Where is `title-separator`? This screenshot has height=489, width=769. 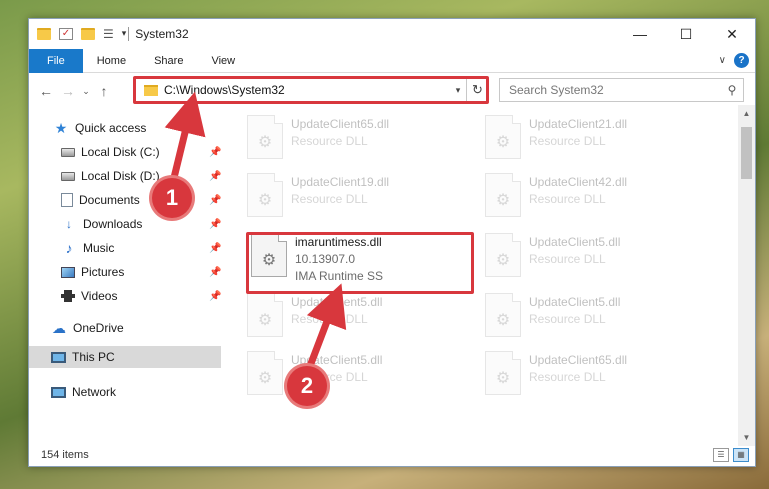
title-separator is located at coordinates (129, 34).